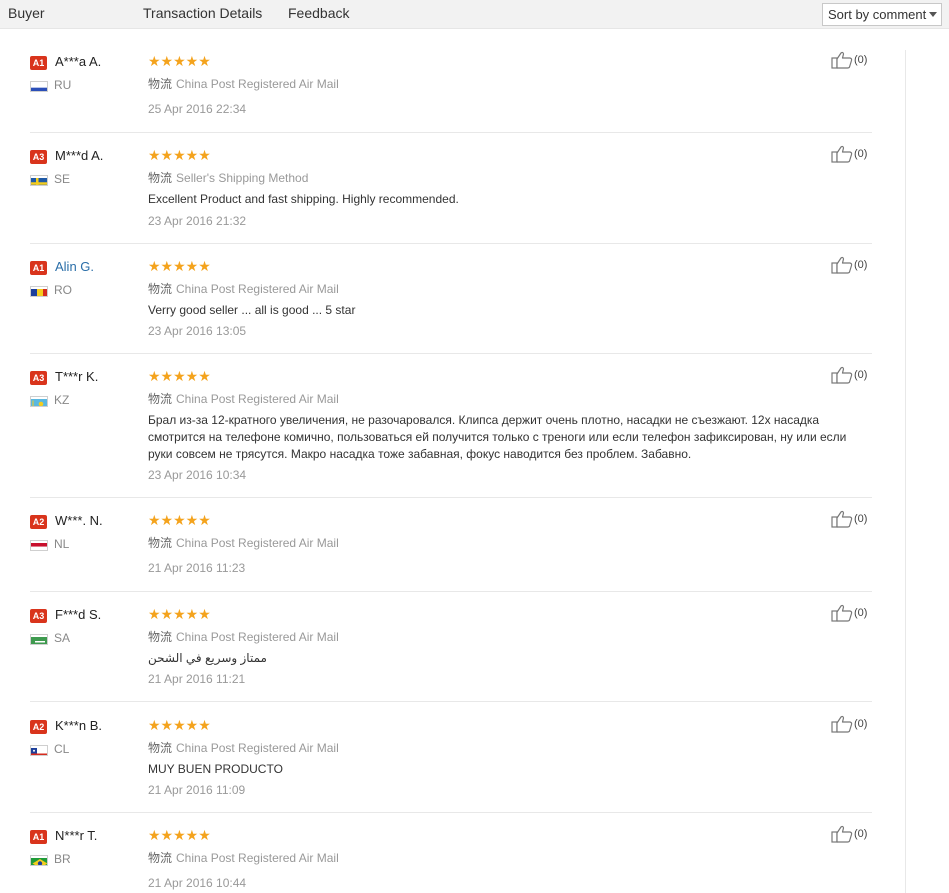  What do you see at coordinates (242, 178) in the screenshot?
I see `logistics-value: Seller's Shipping Method` at bounding box center [242, 178].